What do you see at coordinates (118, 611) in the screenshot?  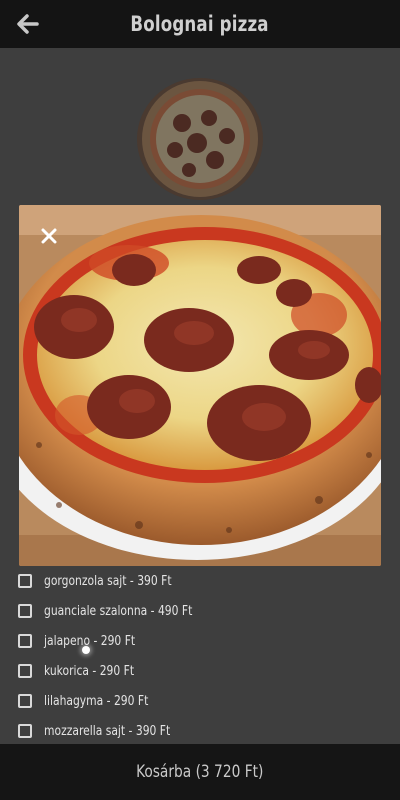 I see `extra-option-label: guanciale szalonna - 490 Ft` at bounding box center [118, 611].